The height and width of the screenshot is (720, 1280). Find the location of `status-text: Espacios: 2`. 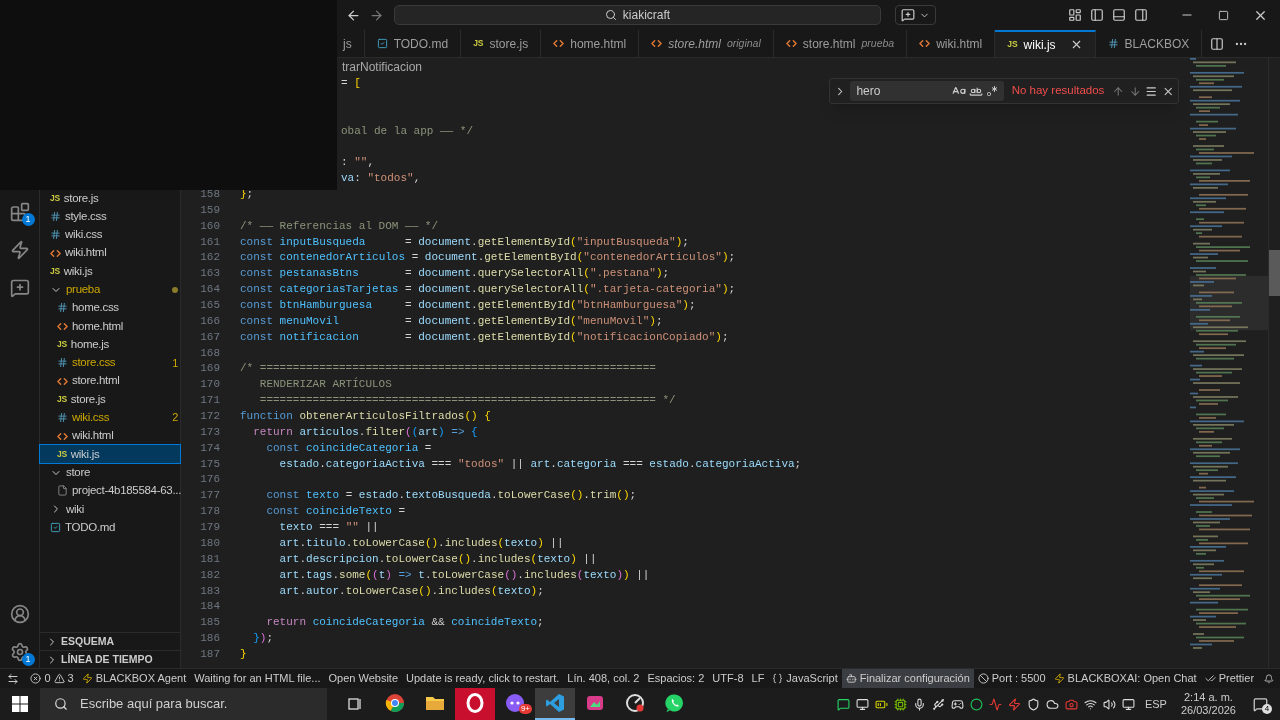

status-text: Espacios: 2 is located at coordinates (676, 679).